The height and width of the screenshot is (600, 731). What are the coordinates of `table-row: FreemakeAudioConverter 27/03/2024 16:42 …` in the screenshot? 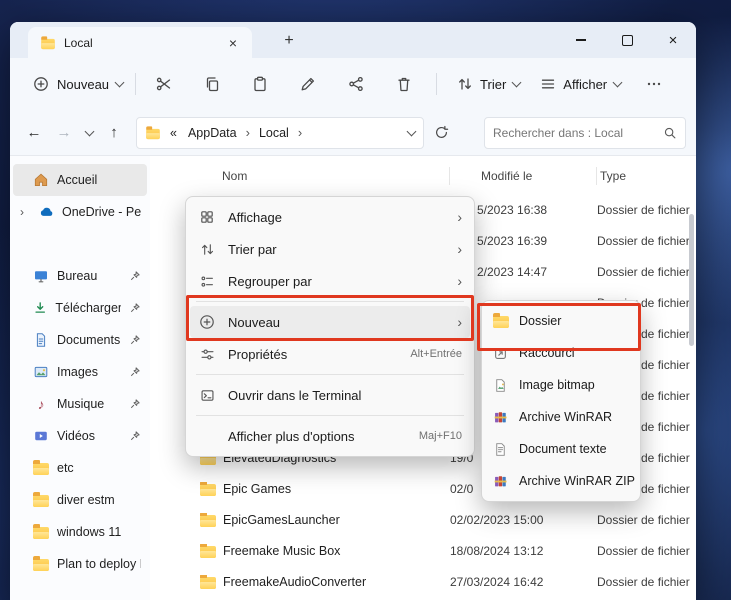 It's located at (423, 581).